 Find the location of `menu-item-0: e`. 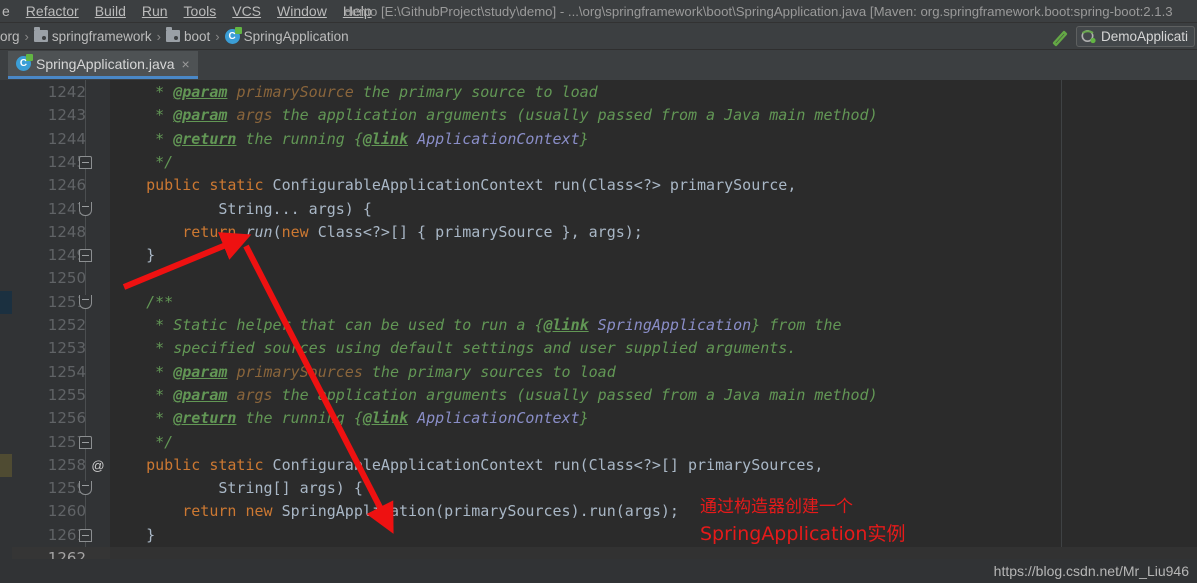

menu-item-0: e is located at coordinates (9, 11).